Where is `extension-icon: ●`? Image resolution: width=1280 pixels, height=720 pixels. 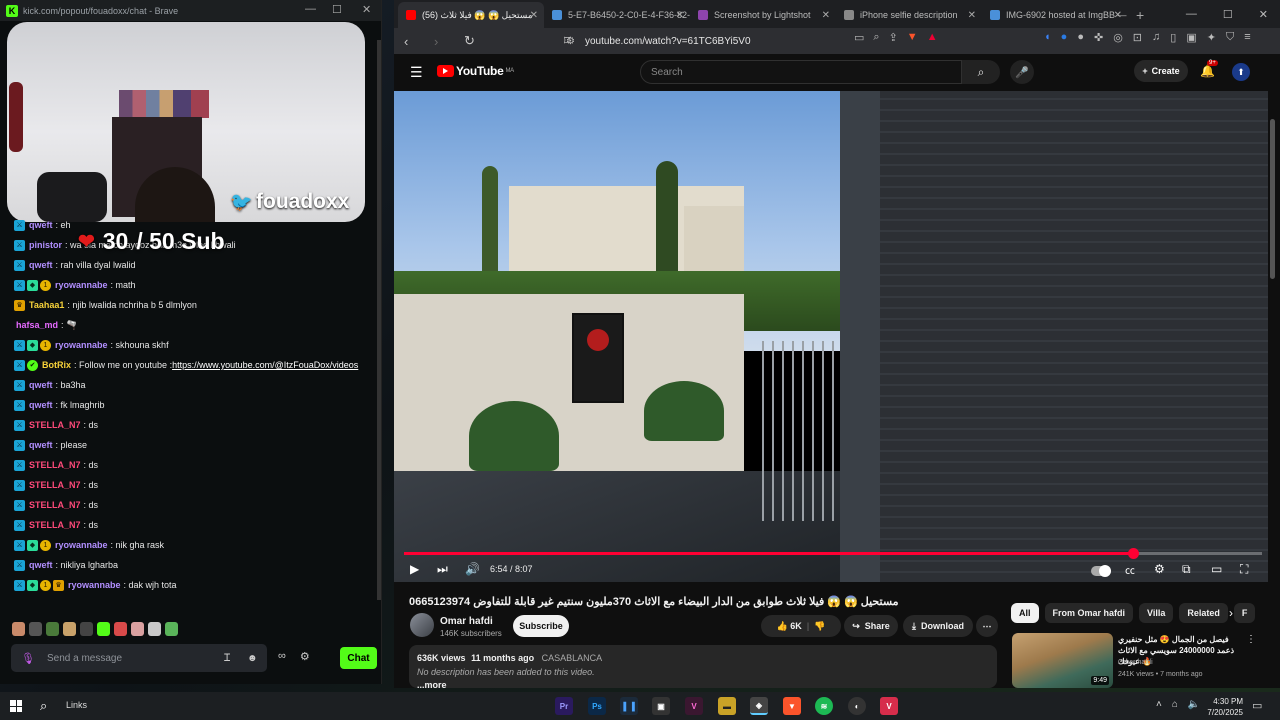 extension-icon: ● is located at coordinates (1064, 37).